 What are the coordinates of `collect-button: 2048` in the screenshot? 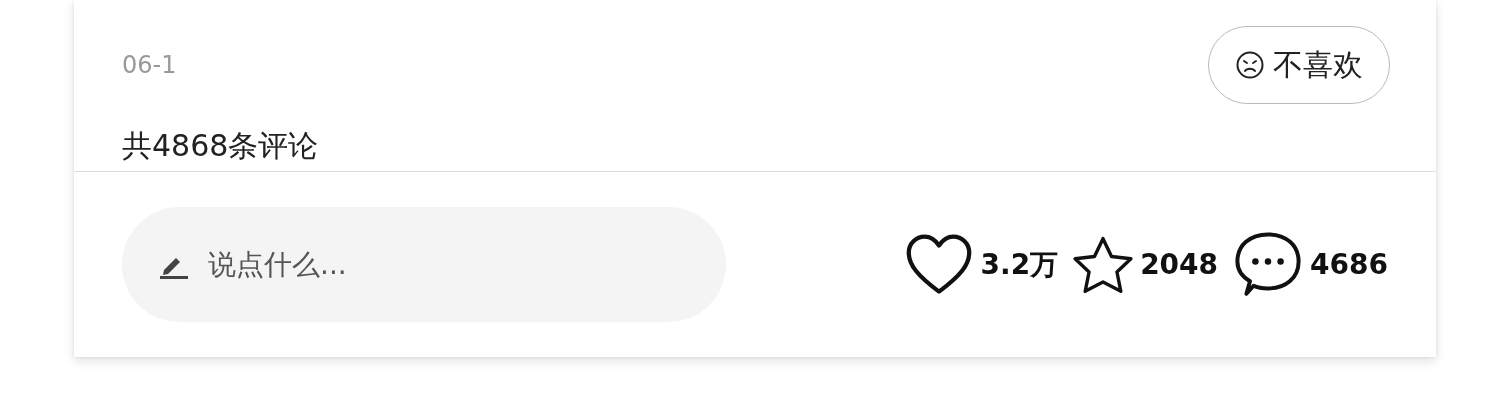 It's located at (1145, 264).